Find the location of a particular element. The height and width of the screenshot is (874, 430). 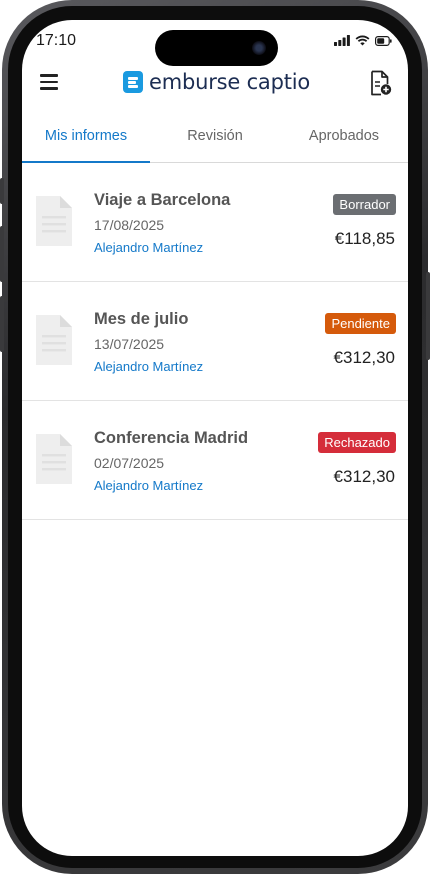

hamburger-menu-icon is located at coordinates (49, 75).